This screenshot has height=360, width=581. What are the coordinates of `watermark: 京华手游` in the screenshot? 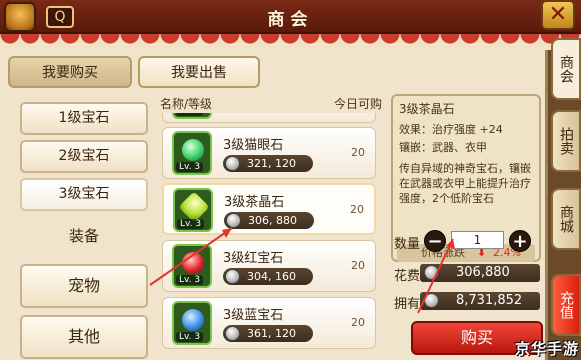 It's located at (546, 349).